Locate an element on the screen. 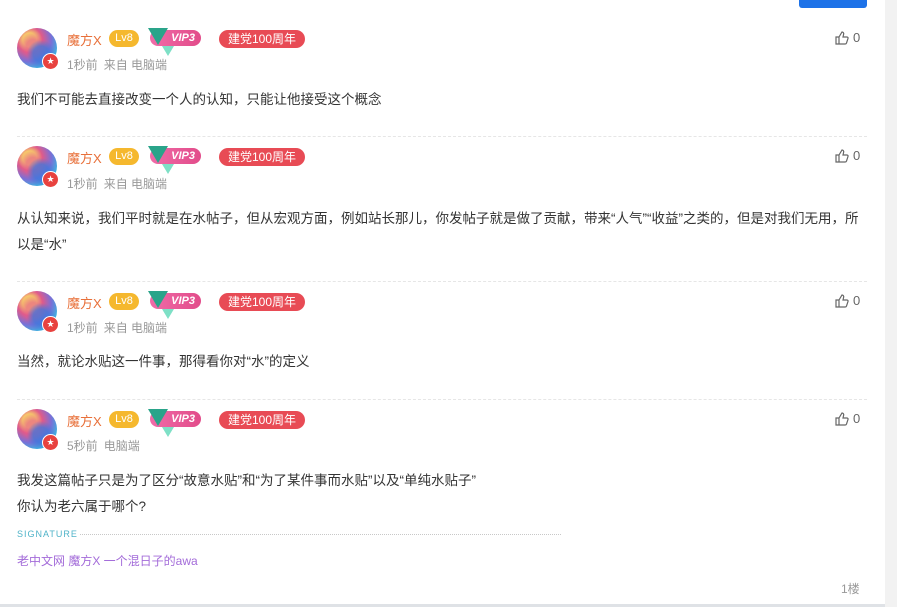 This screenshot has width=897, height=607. comment-text-line-2: 你认为老六属于哪个? is located at coordinates (82, 506).